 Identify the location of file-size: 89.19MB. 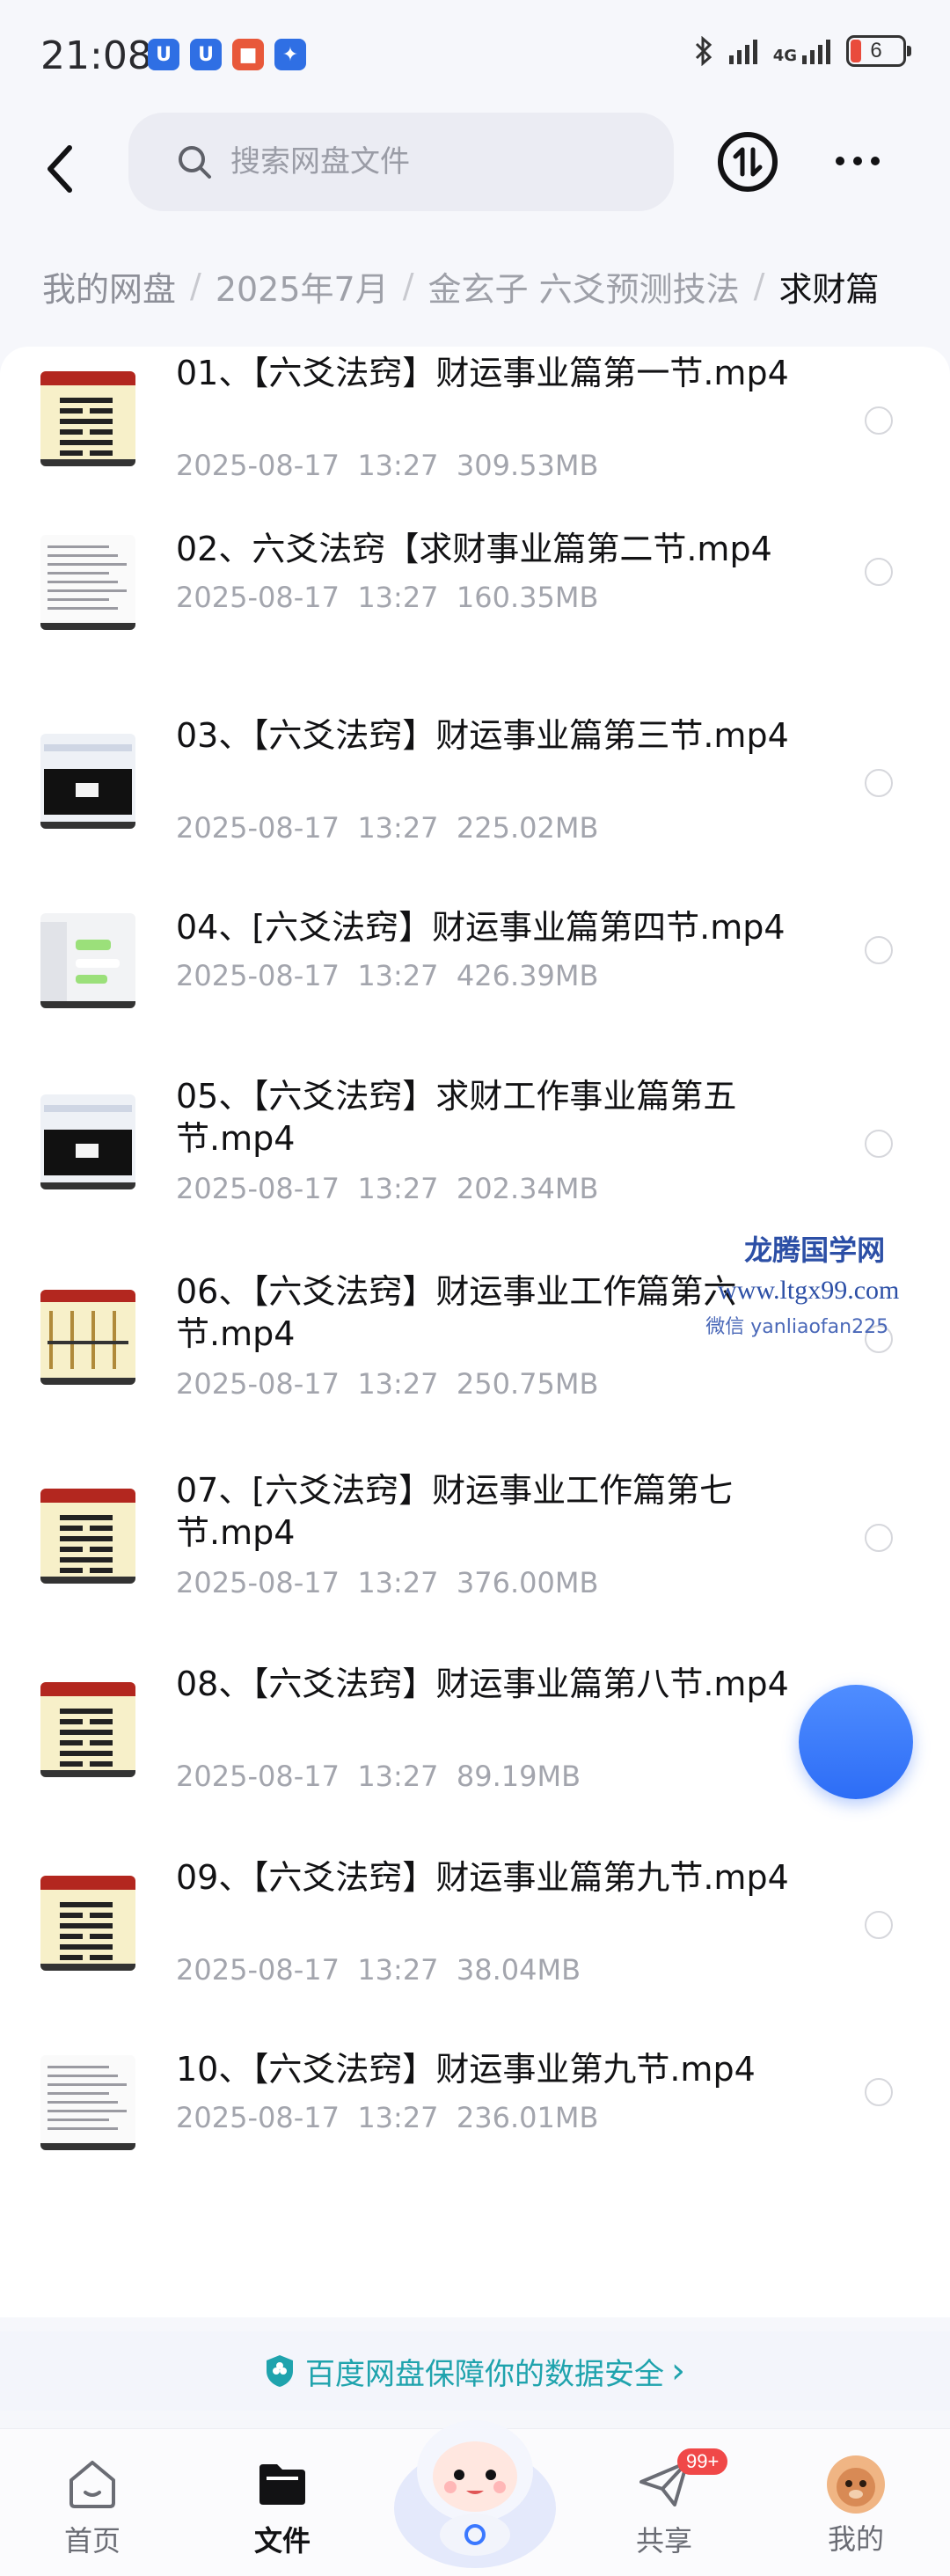
(518, 1776).